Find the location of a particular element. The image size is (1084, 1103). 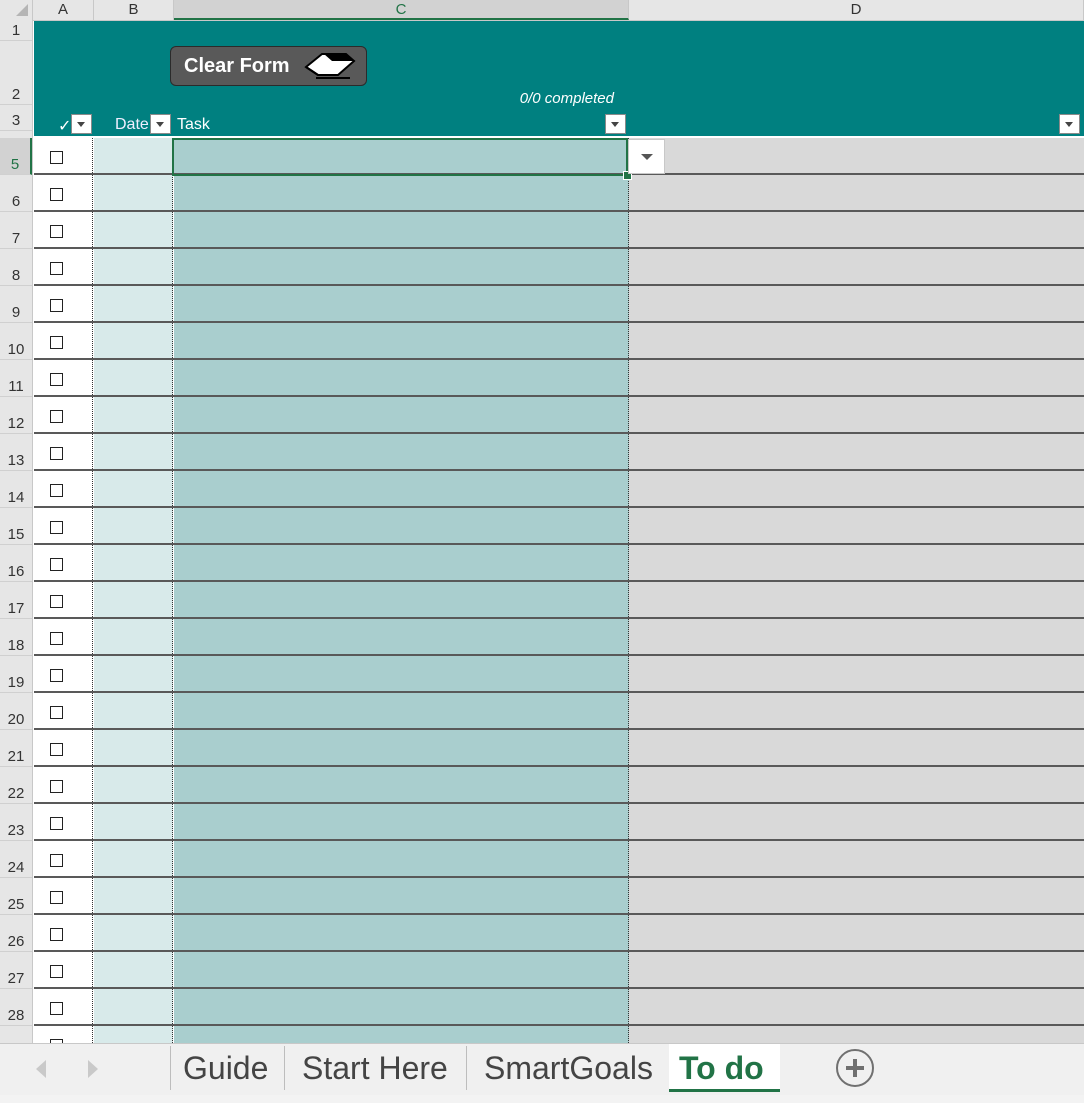

scroll-tabs-right-icon is located at coordinates (93, 1069).